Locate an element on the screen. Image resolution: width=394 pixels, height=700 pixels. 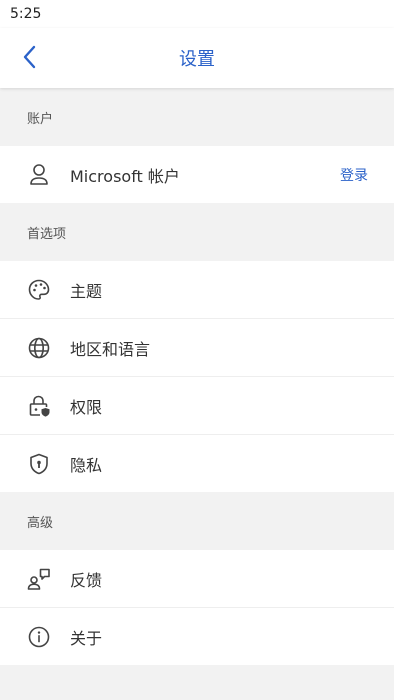
status-bar: 5:25 is located at coordinates (197, 14).